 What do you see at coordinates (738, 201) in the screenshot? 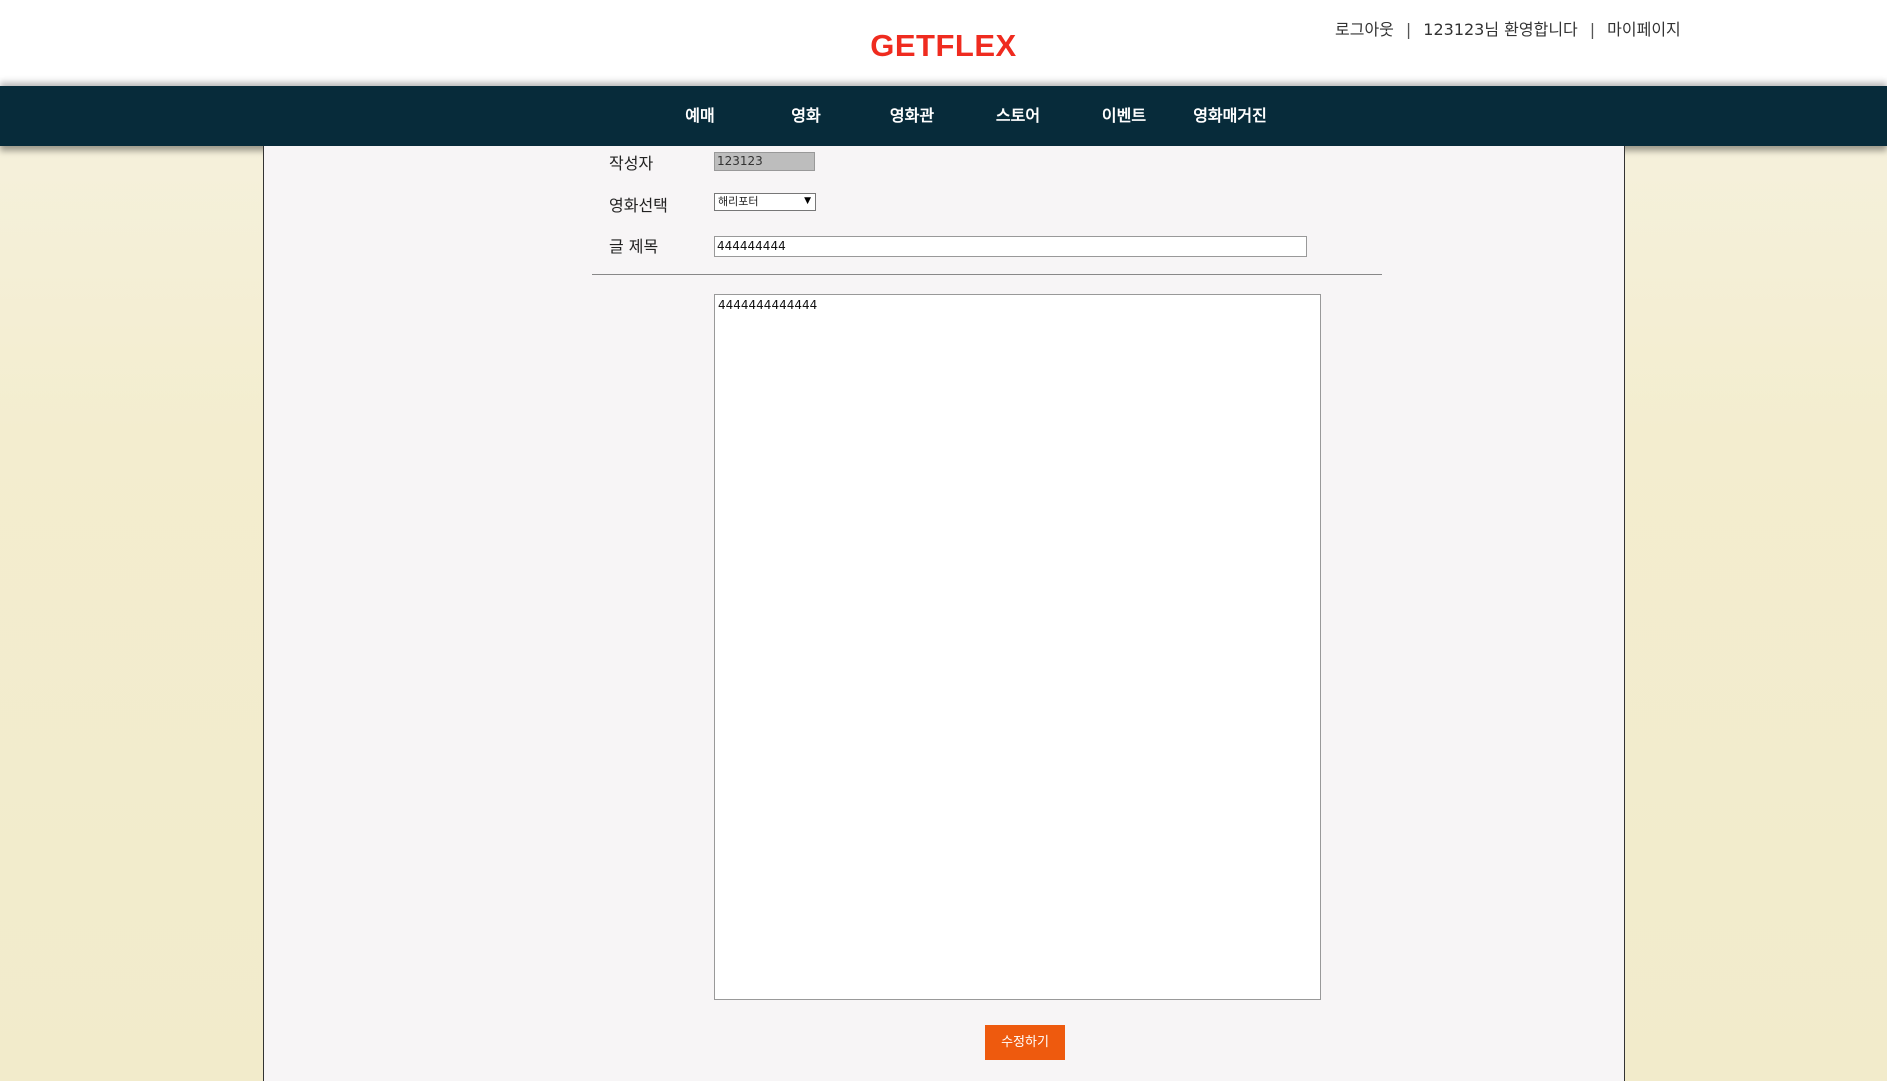
I see `movie-select-value: 해리포터` at bounding box center [738, 201].